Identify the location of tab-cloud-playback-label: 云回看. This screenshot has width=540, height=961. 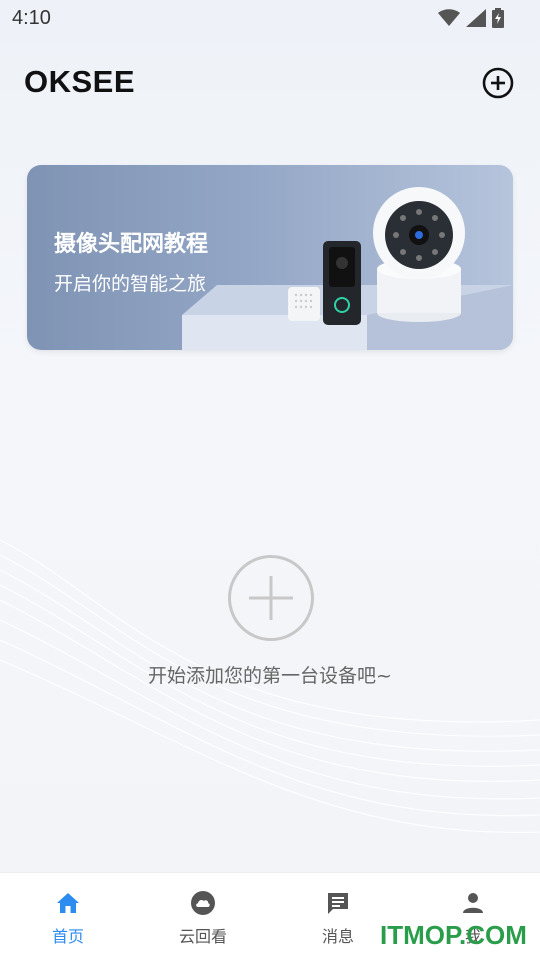
(202, 936).